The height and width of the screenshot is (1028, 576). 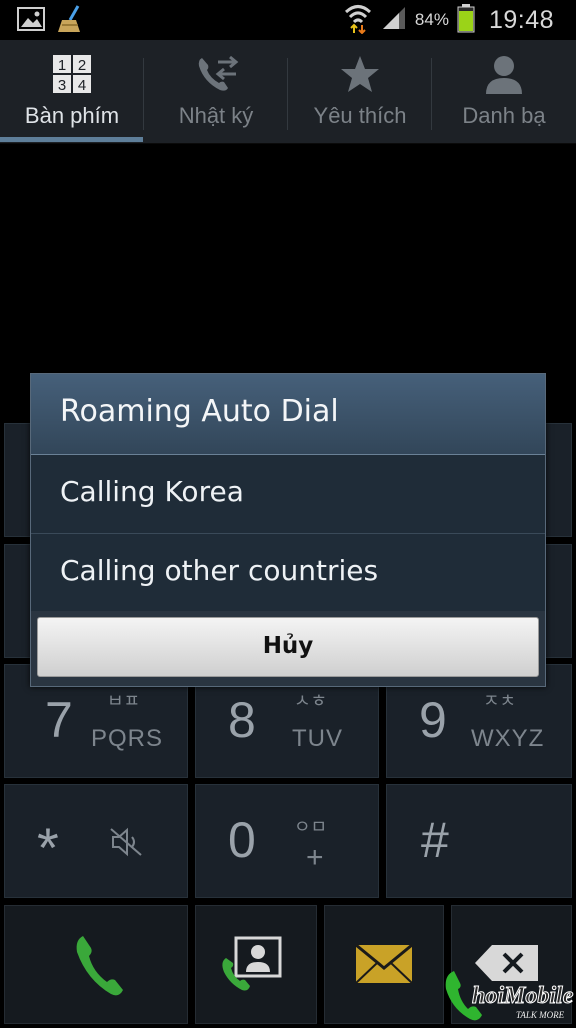 I want to click on video-call-button, so click(x=256, y=964).